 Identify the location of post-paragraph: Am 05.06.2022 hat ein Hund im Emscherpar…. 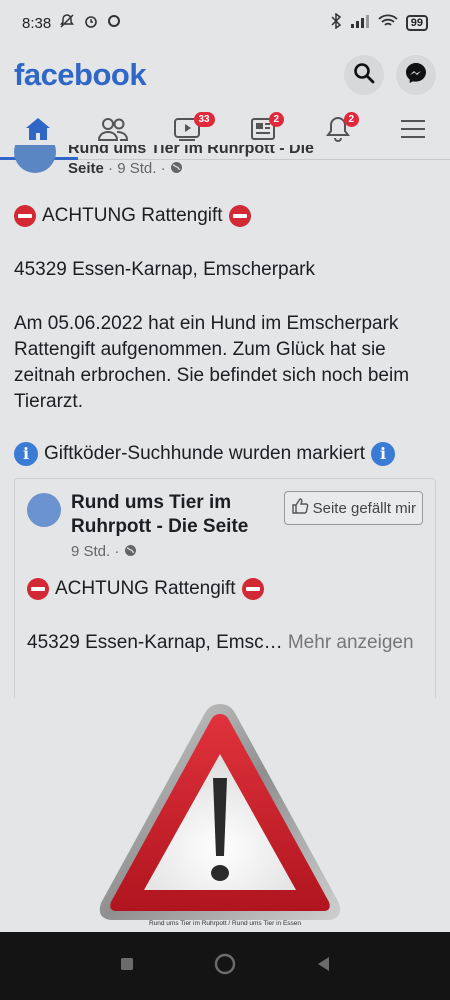
(212, 362).